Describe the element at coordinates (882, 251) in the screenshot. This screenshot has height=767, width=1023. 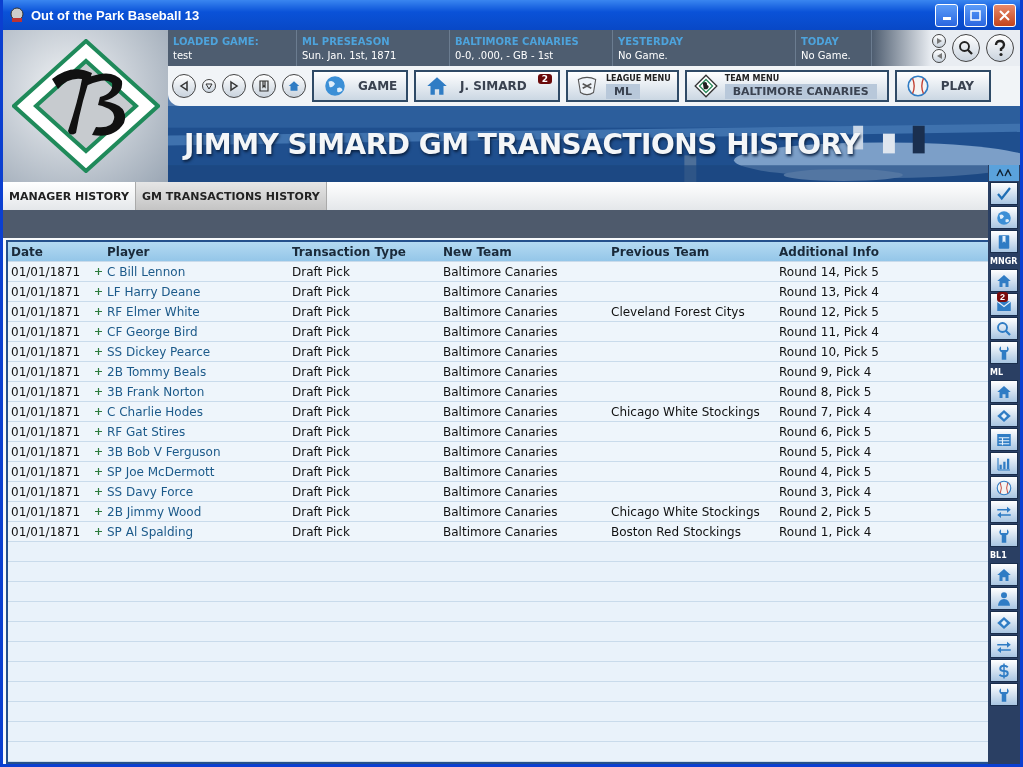
I see `column-header: Additional Info` at that location.